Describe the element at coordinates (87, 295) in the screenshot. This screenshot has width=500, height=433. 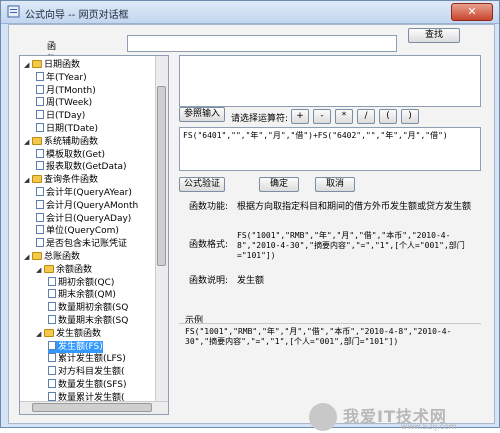
I see `tree-item-label: 期末余额(QM)` at that location.